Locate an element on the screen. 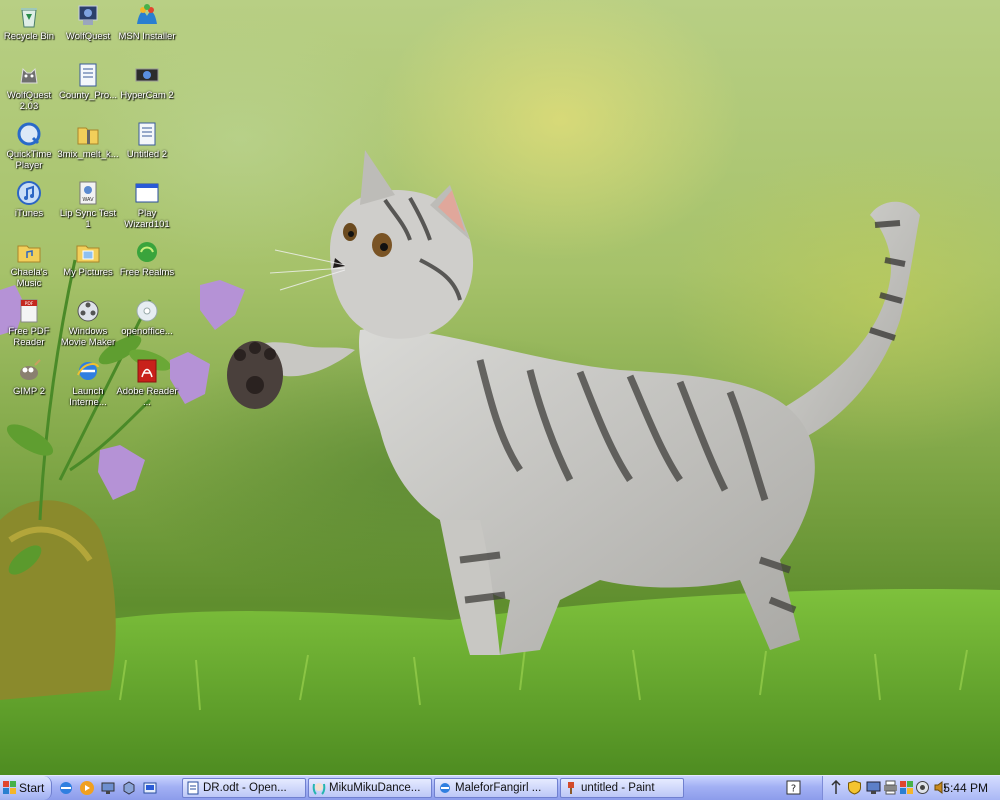 The width and height of the screenshot is (1000, 800). desktop-icon-free-pdf-reader: PDF Free PDF Reader is located at coordinates (30, 322).